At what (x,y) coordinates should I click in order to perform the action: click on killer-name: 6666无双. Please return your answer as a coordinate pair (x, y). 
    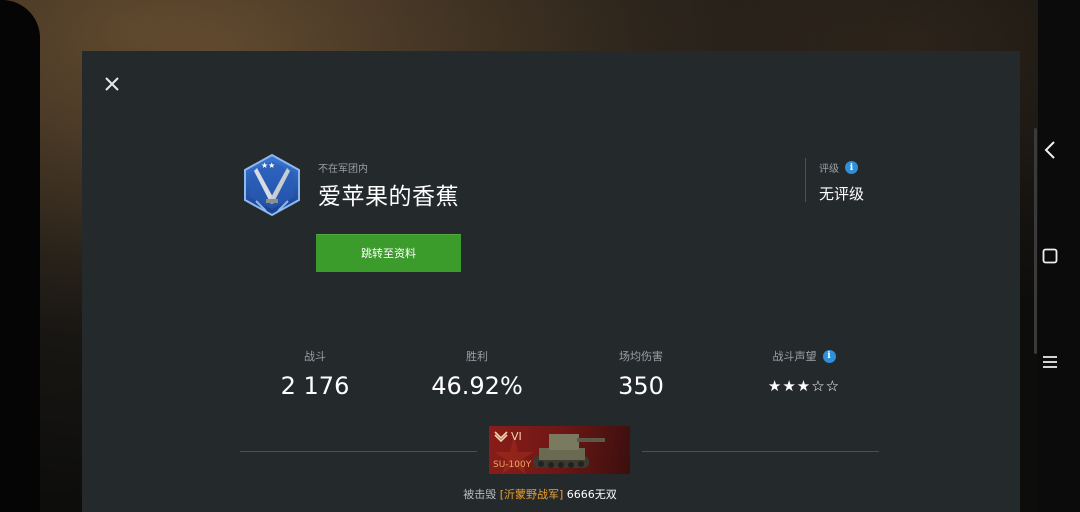
    Looking at the image, I should click on (592, 494).